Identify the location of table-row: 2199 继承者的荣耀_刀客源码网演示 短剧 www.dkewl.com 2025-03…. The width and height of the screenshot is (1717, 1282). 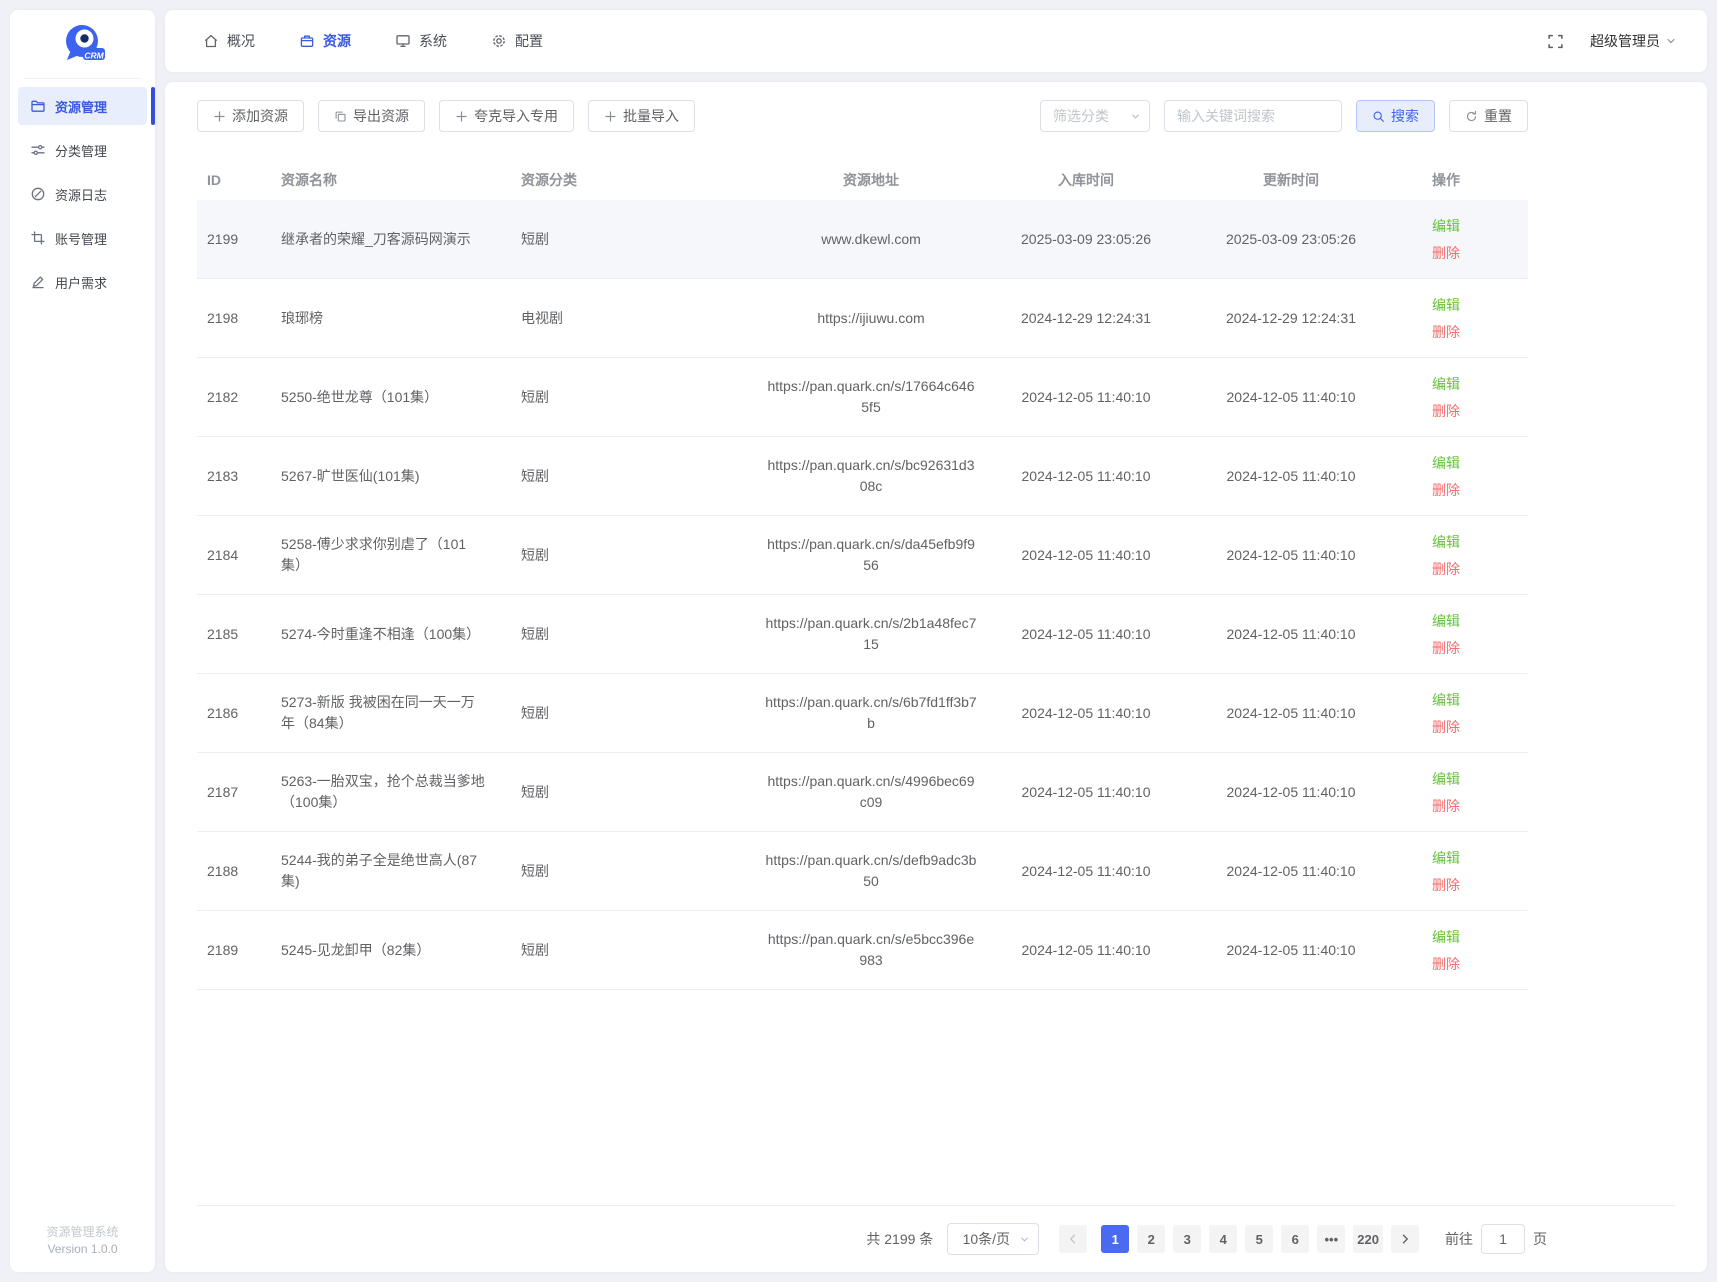
(862, 239).